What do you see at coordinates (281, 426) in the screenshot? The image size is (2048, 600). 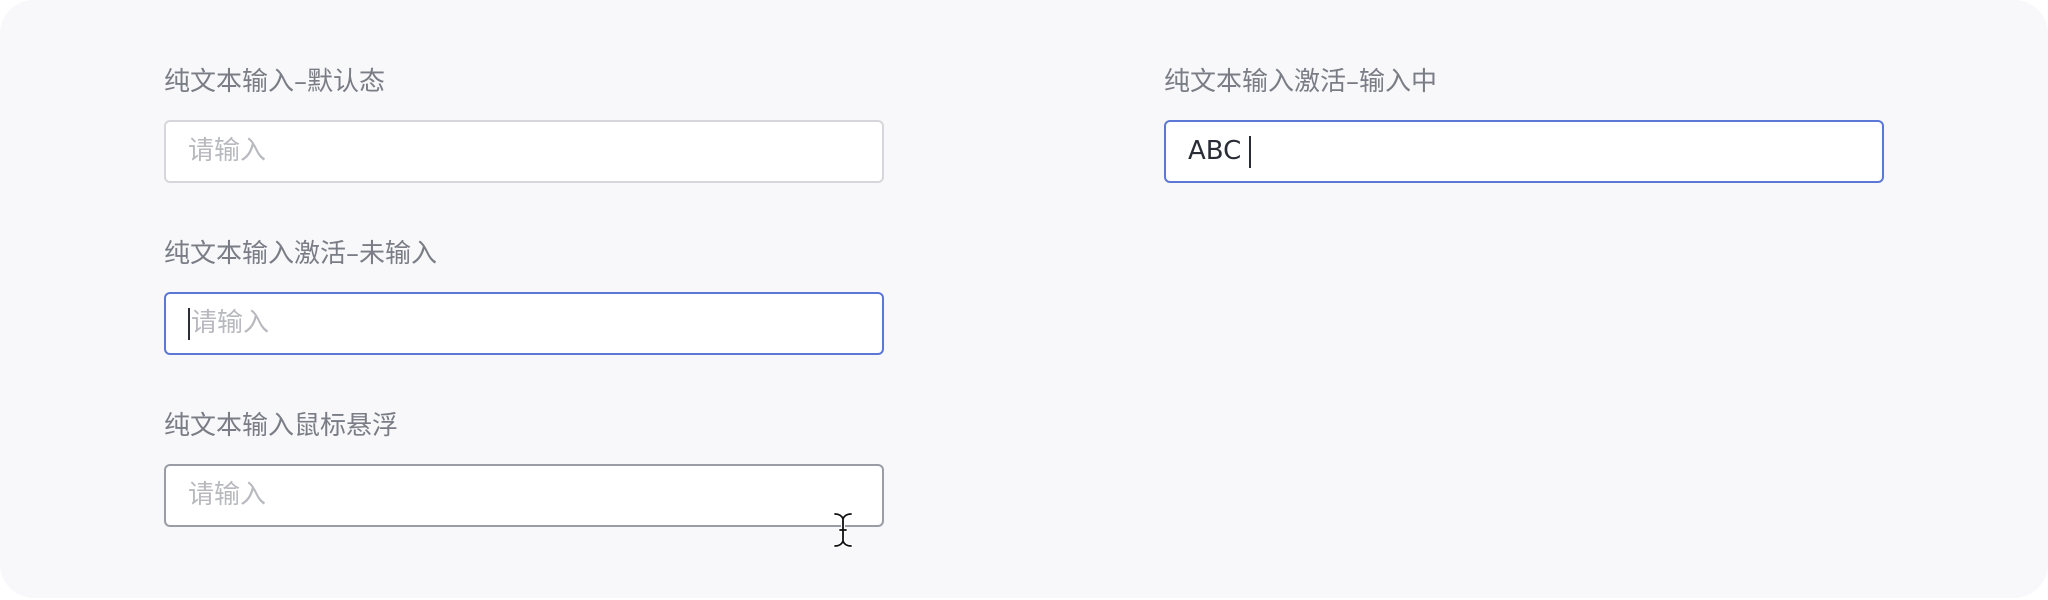 I see `field-label-hover: 纯文本输入鼠标悬浮` at bounding box center [281, 426].